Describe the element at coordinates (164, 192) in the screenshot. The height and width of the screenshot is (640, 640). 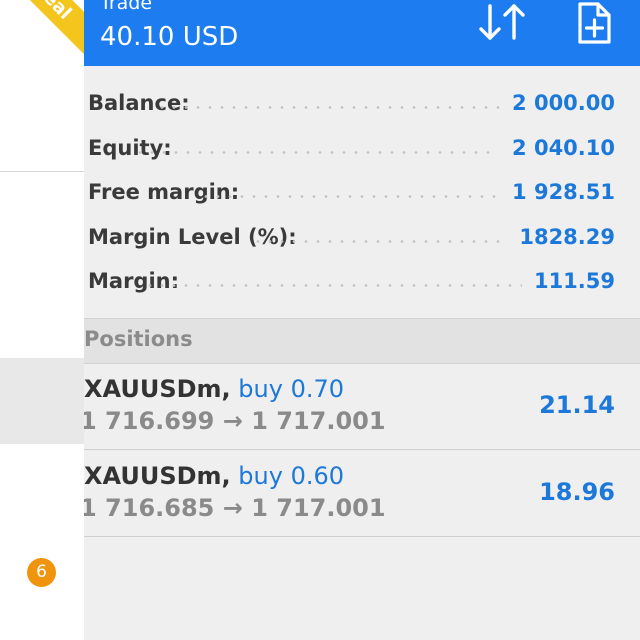
I see `free-margin-label: Free margin:` at that location.